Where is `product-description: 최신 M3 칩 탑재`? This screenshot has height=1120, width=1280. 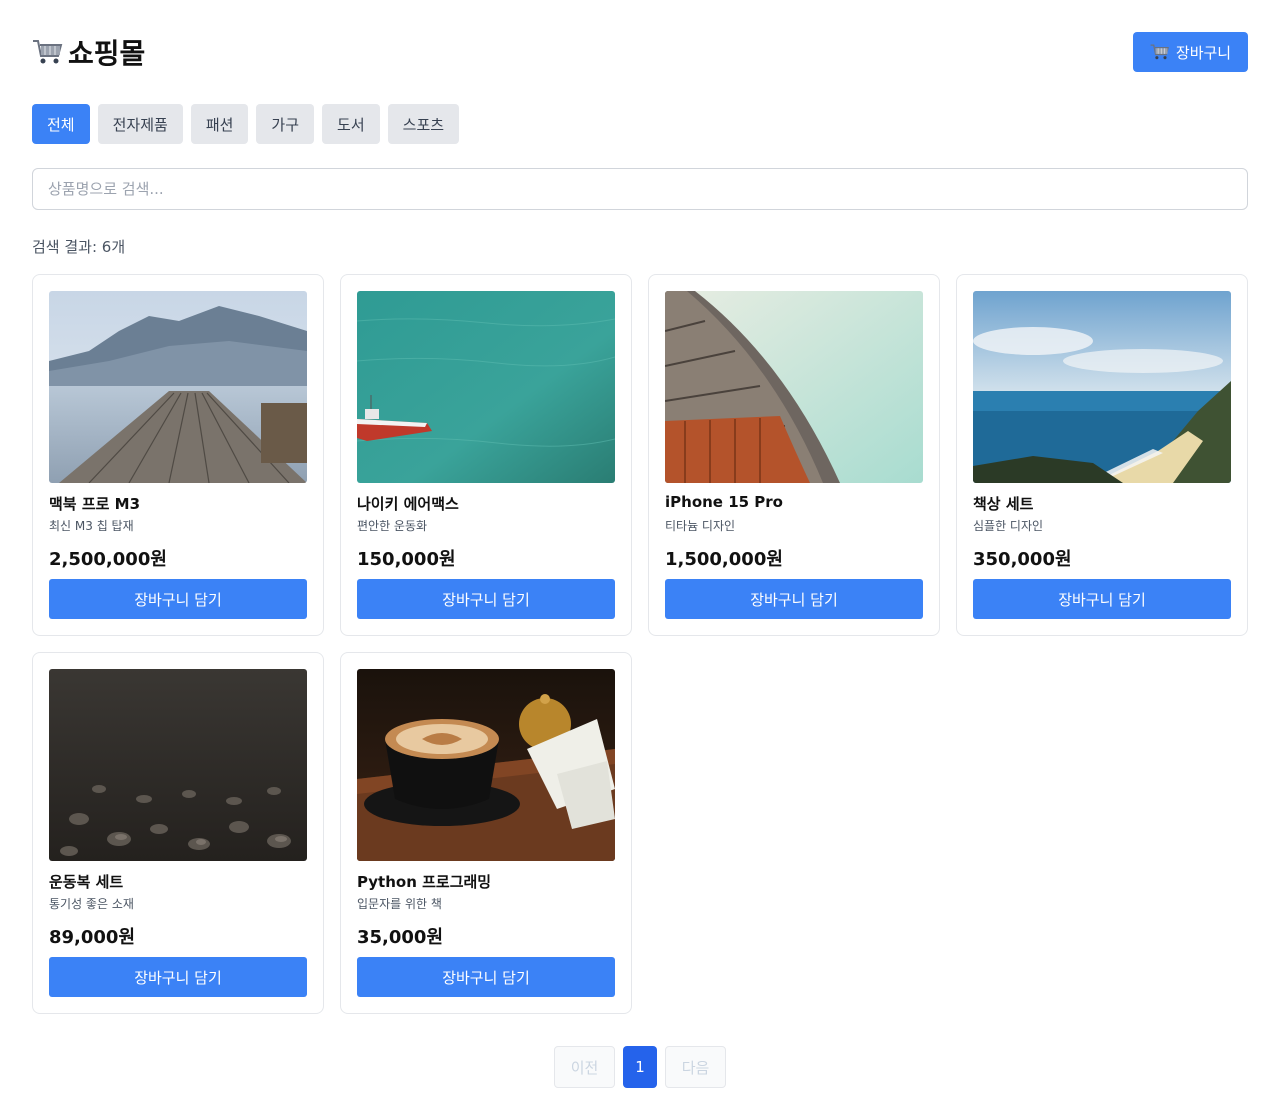
product-description: 최신 M3 칩 탑재 is located at coordinates (91, 526).